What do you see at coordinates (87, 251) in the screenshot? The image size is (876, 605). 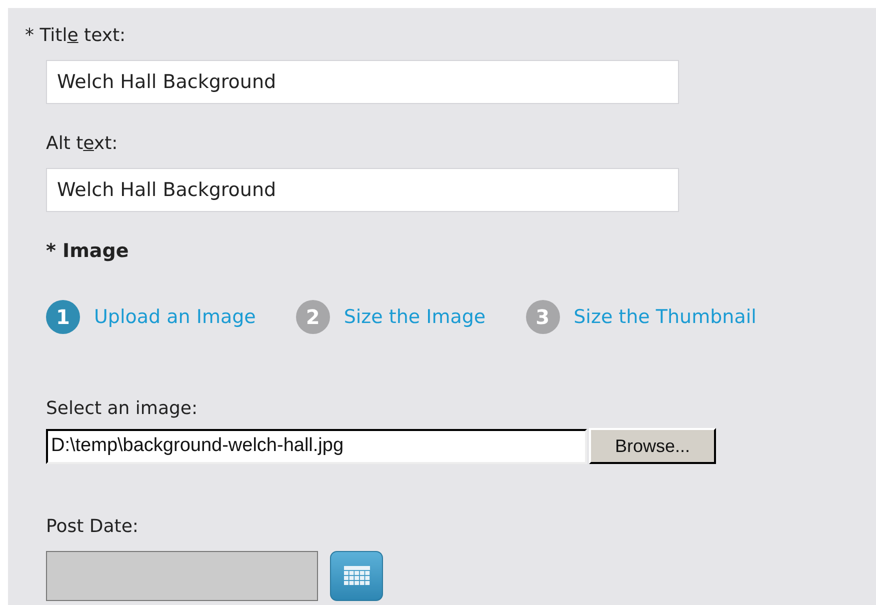 I see `section-heading: * Image` at bounding box center [87, 251].